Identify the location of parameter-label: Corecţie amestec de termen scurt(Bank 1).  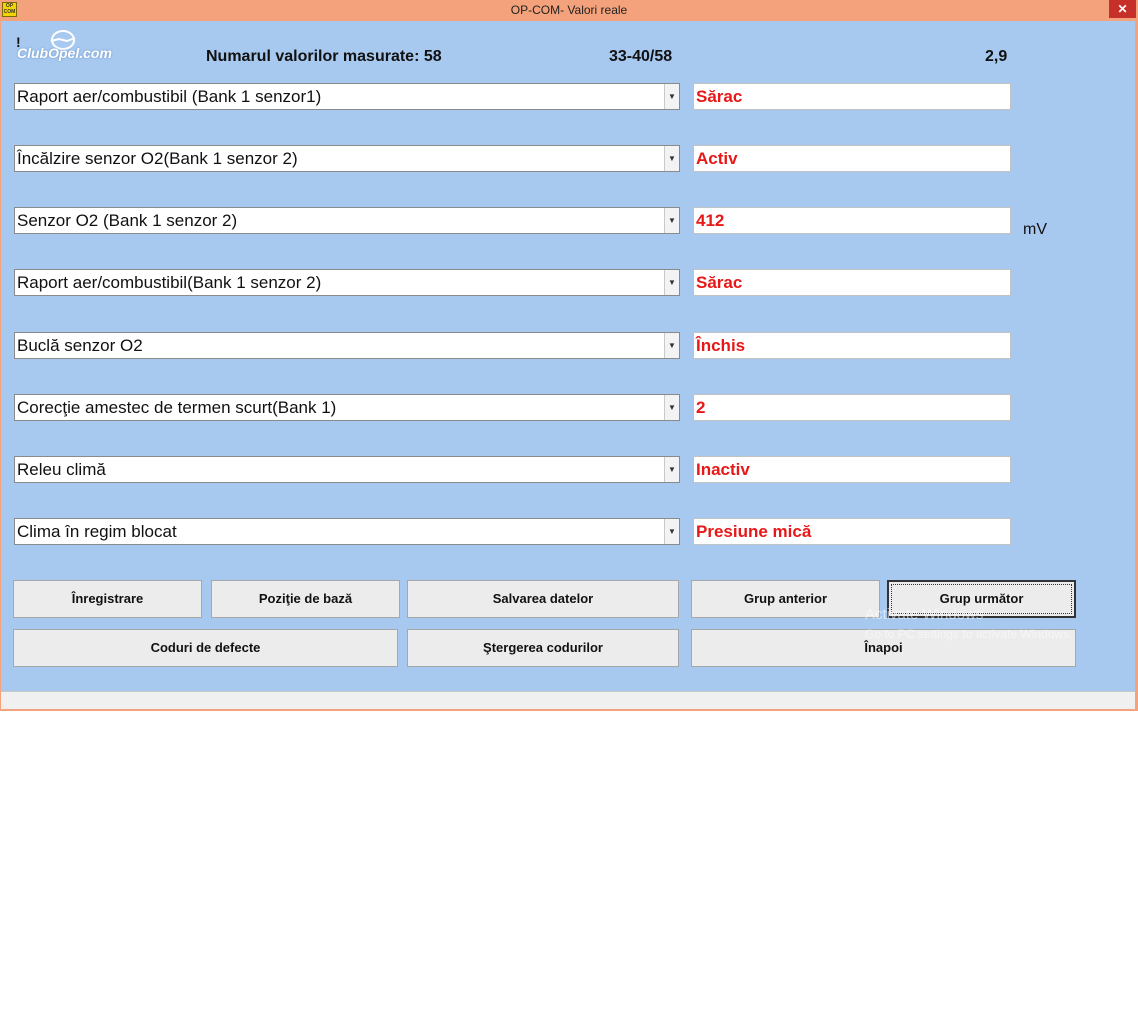
(177, 407).